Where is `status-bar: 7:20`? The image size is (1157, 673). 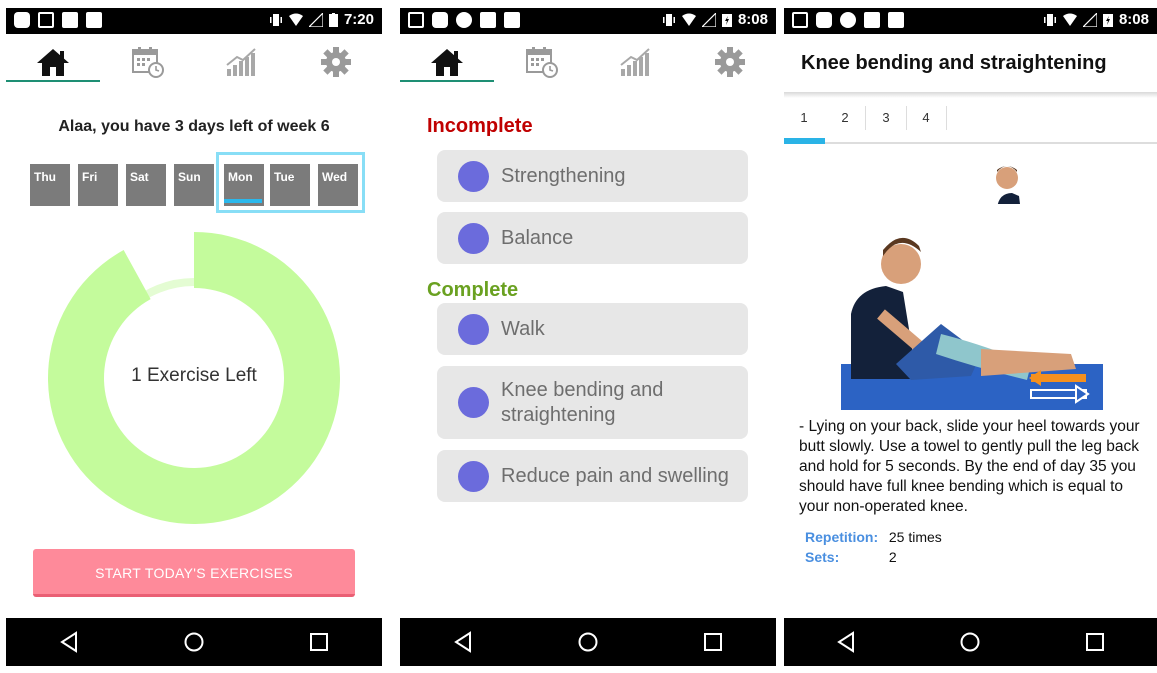 status-bar: 7:20 is located at coordinates (194, 21).